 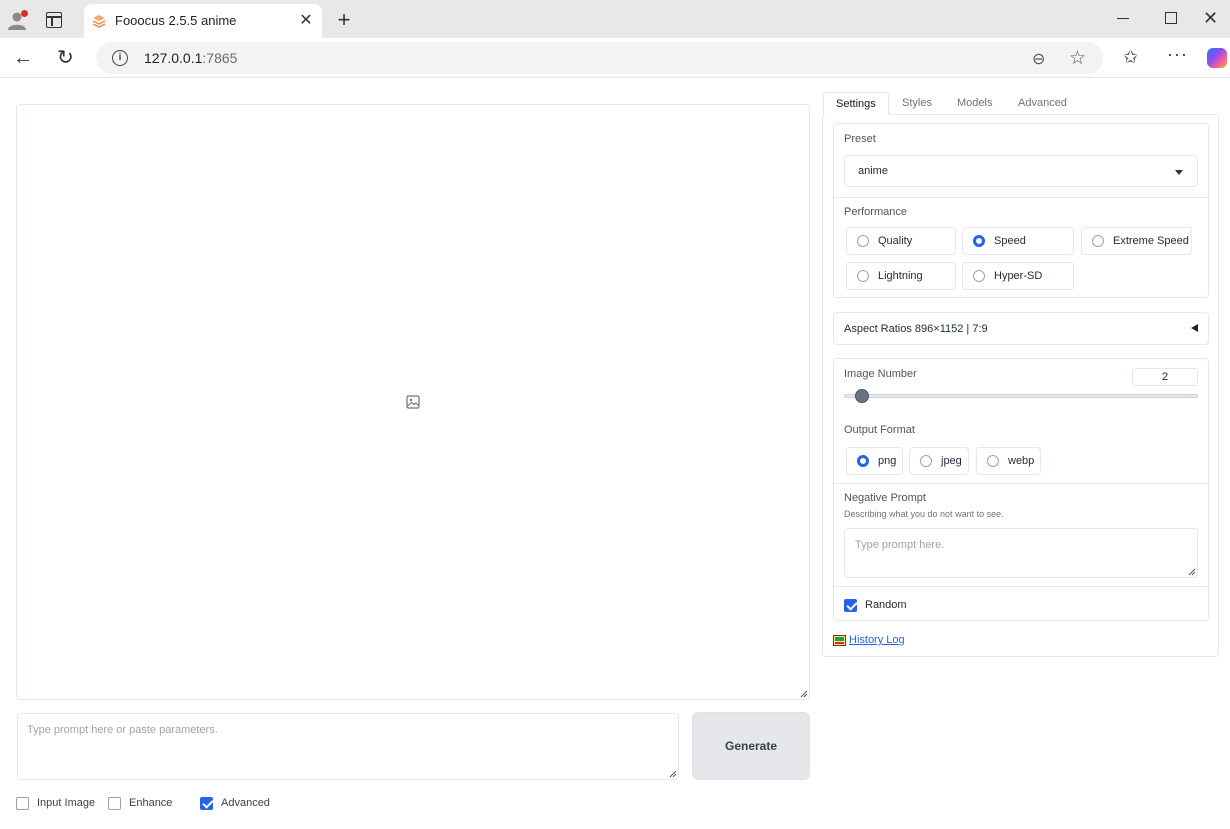 What do you see at coordinates (860, 139) in the screenshot?
I see `preset-label: Preset` at bounding box center [860, 139].